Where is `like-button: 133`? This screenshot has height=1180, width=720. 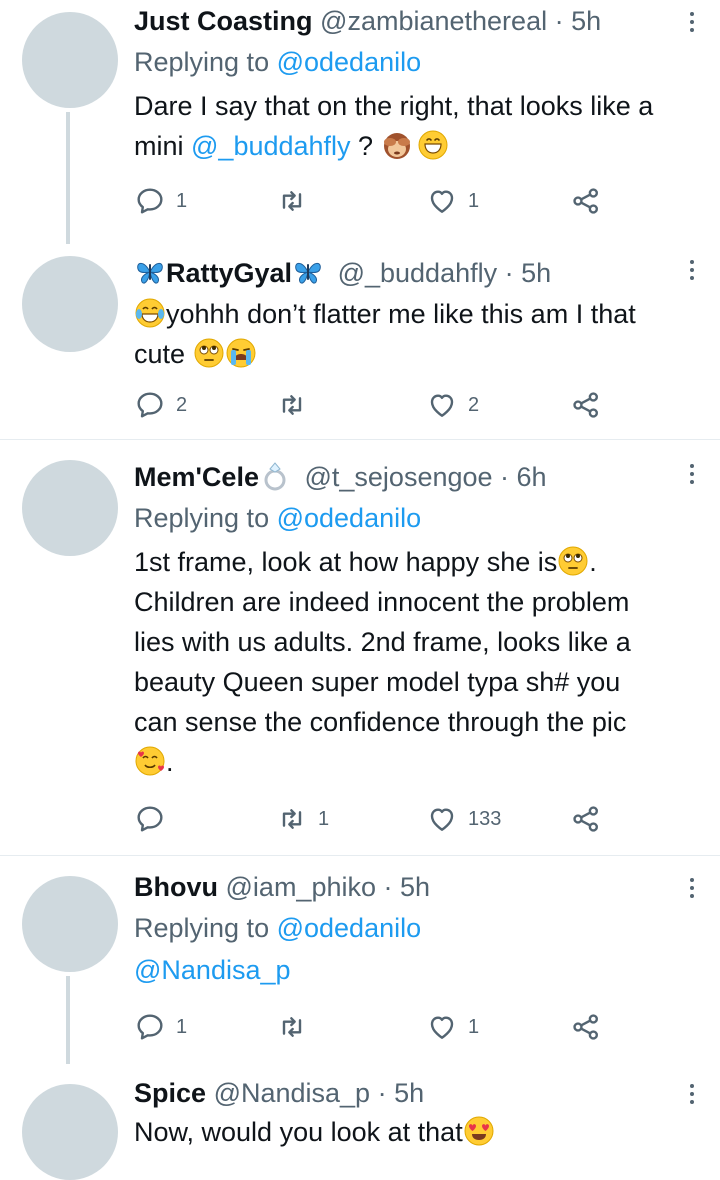 like-button: 133 is located at coordinates (463, 819).